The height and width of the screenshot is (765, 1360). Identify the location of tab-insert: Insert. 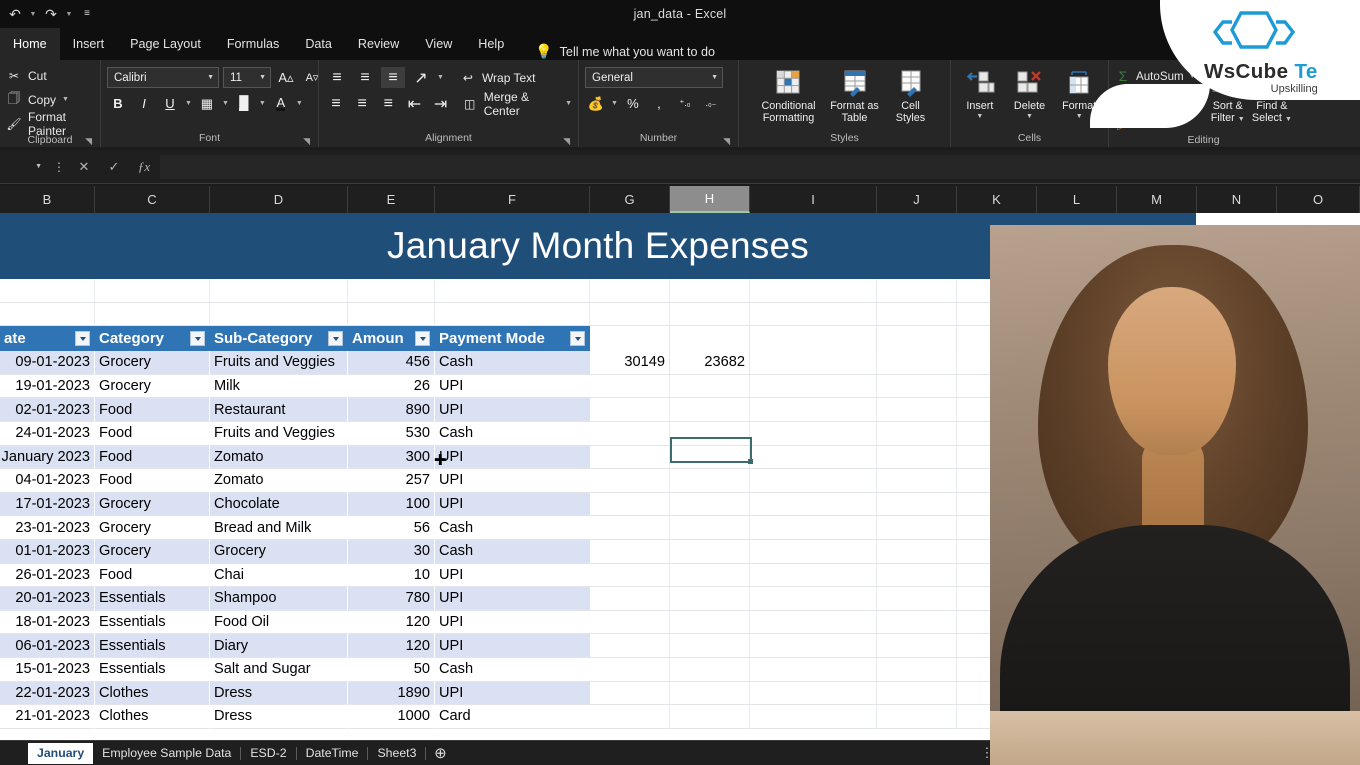
(89, 44).